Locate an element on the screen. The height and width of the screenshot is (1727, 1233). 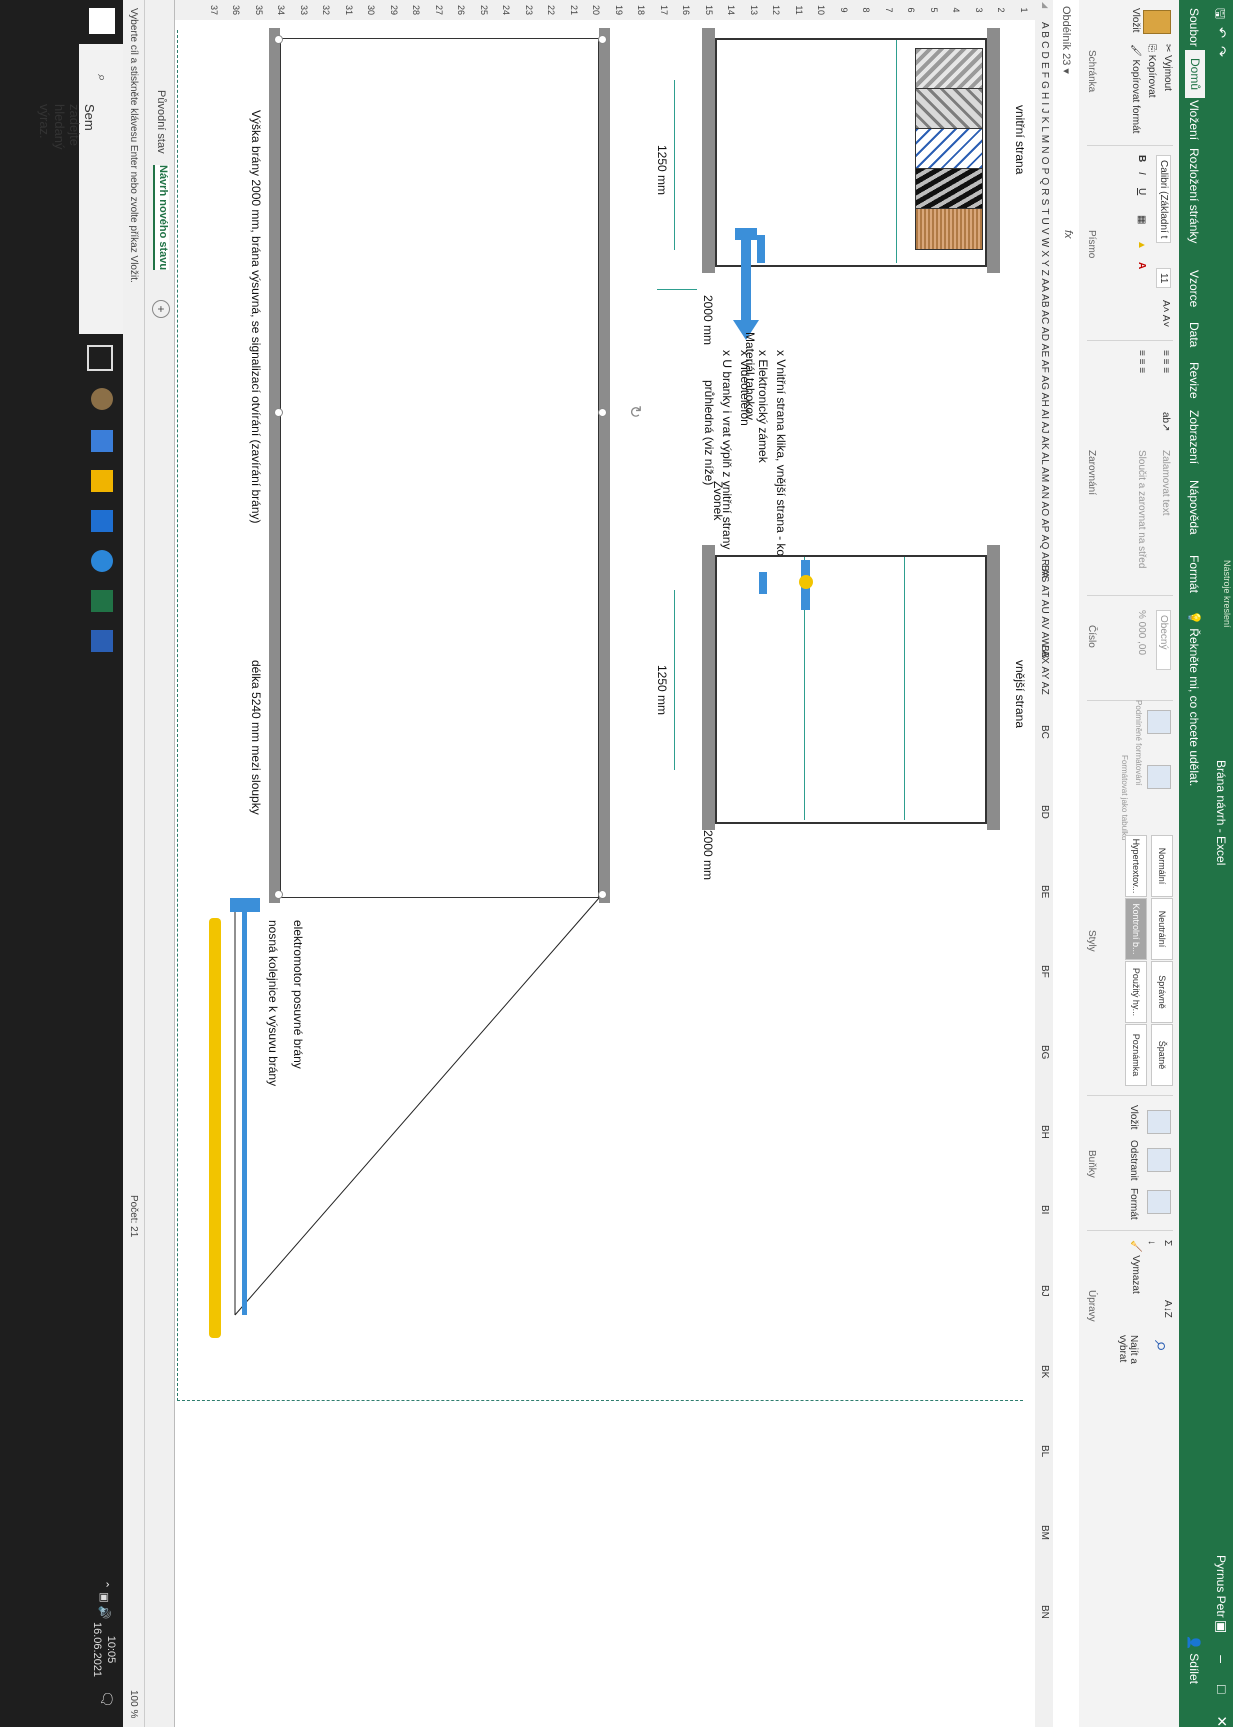
row-header: 3 is located at coordinates (979, 10).